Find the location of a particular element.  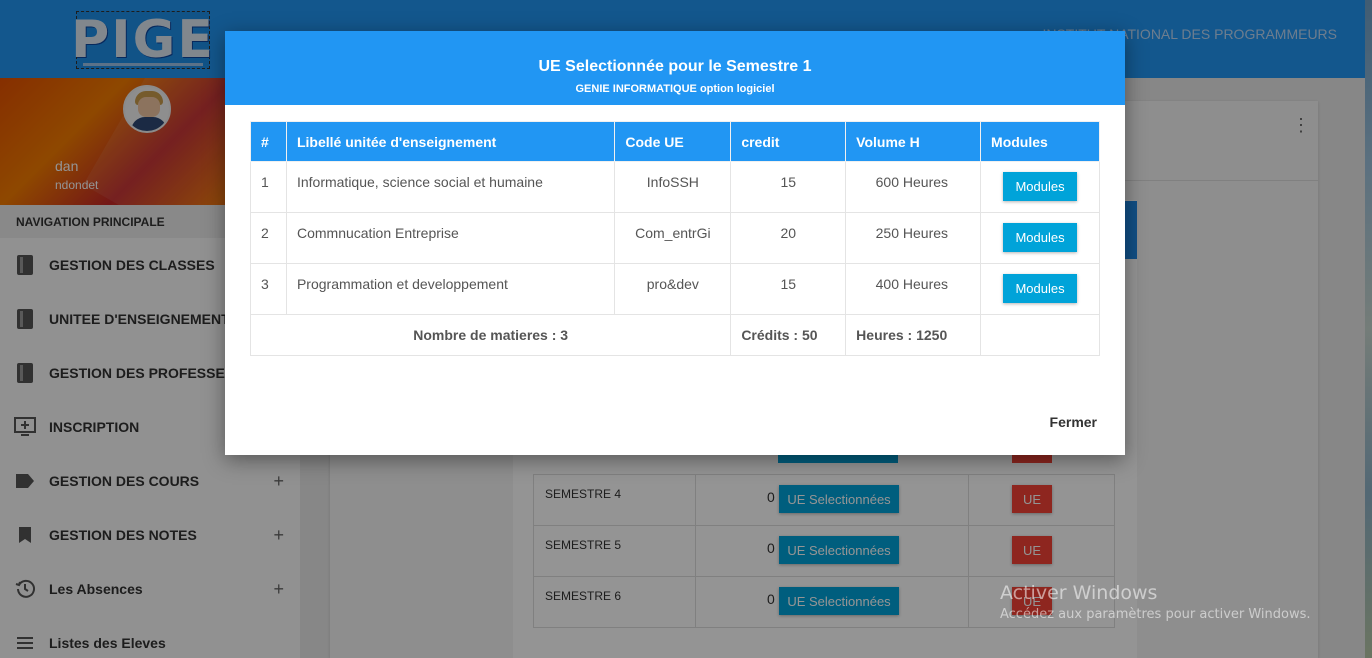

close-button: Fermer is located at coordinates (1073, 422).